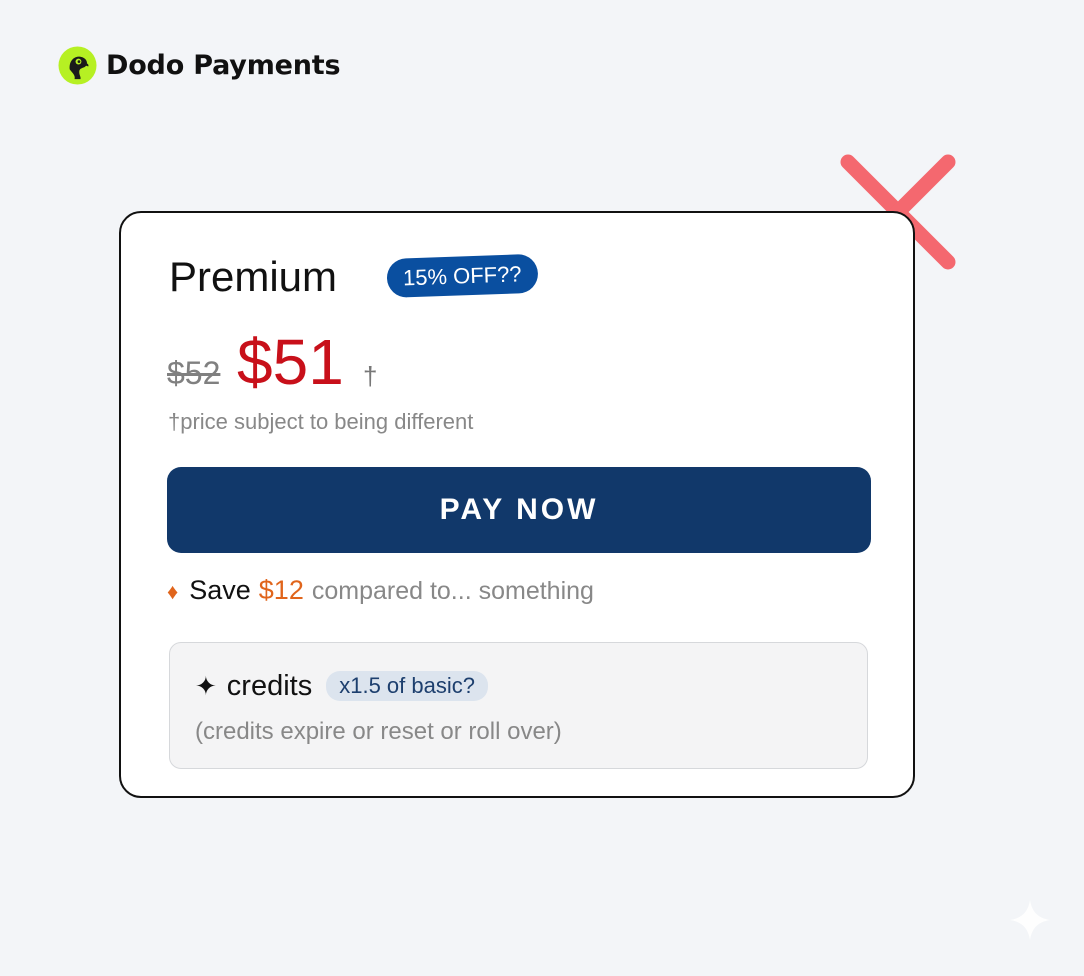 The width and height of the screenshot is (1084, 976). What do you see at coordinates (462, 275) in the screenshot?
I see `discount-badge: 15% OFF??` at bounding box center [462, 275].